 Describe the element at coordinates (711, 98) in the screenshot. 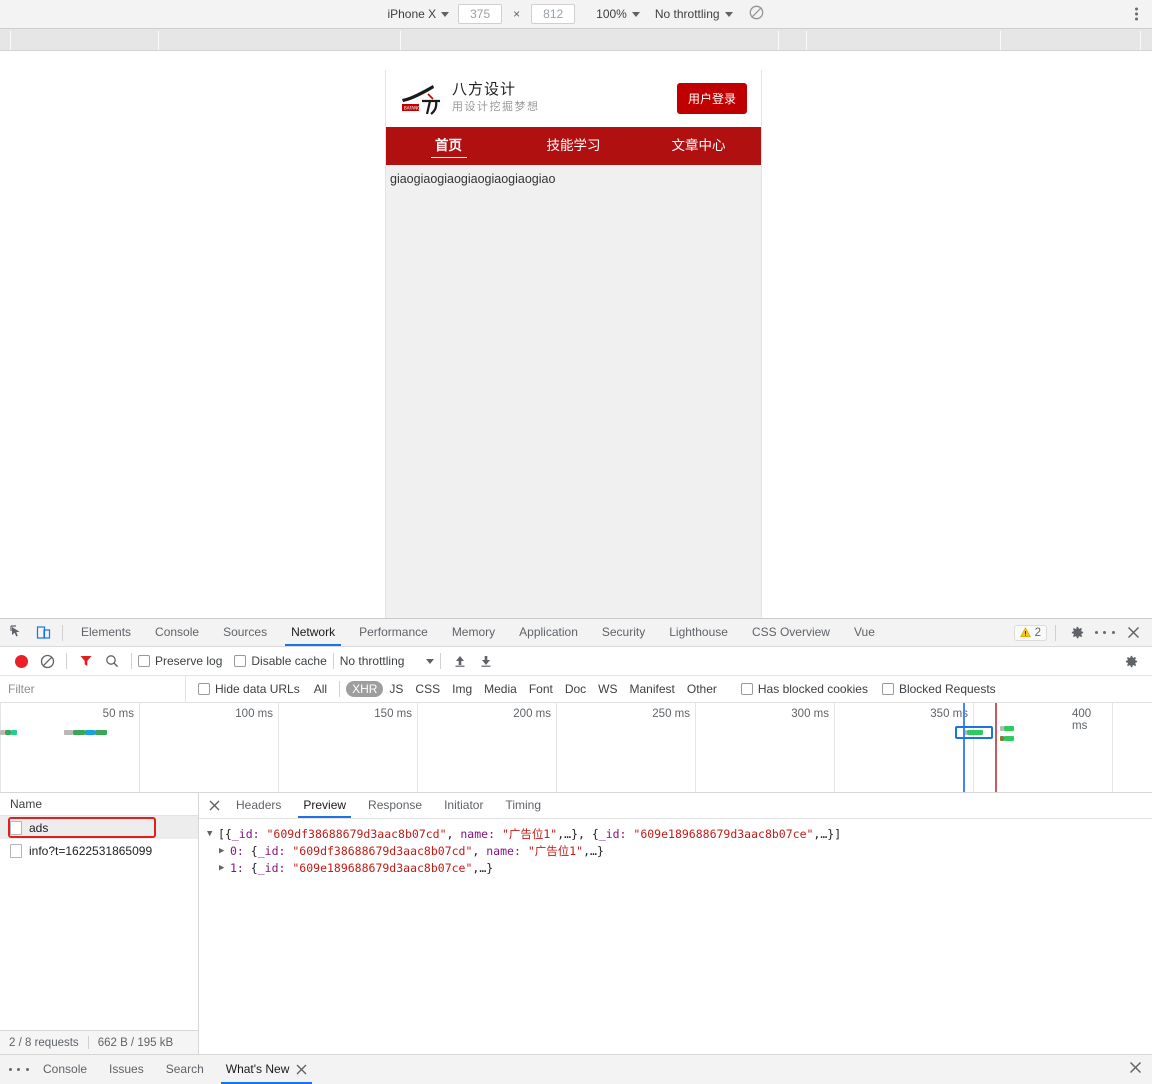

I see `user-login-button: 用户登录` at that location.